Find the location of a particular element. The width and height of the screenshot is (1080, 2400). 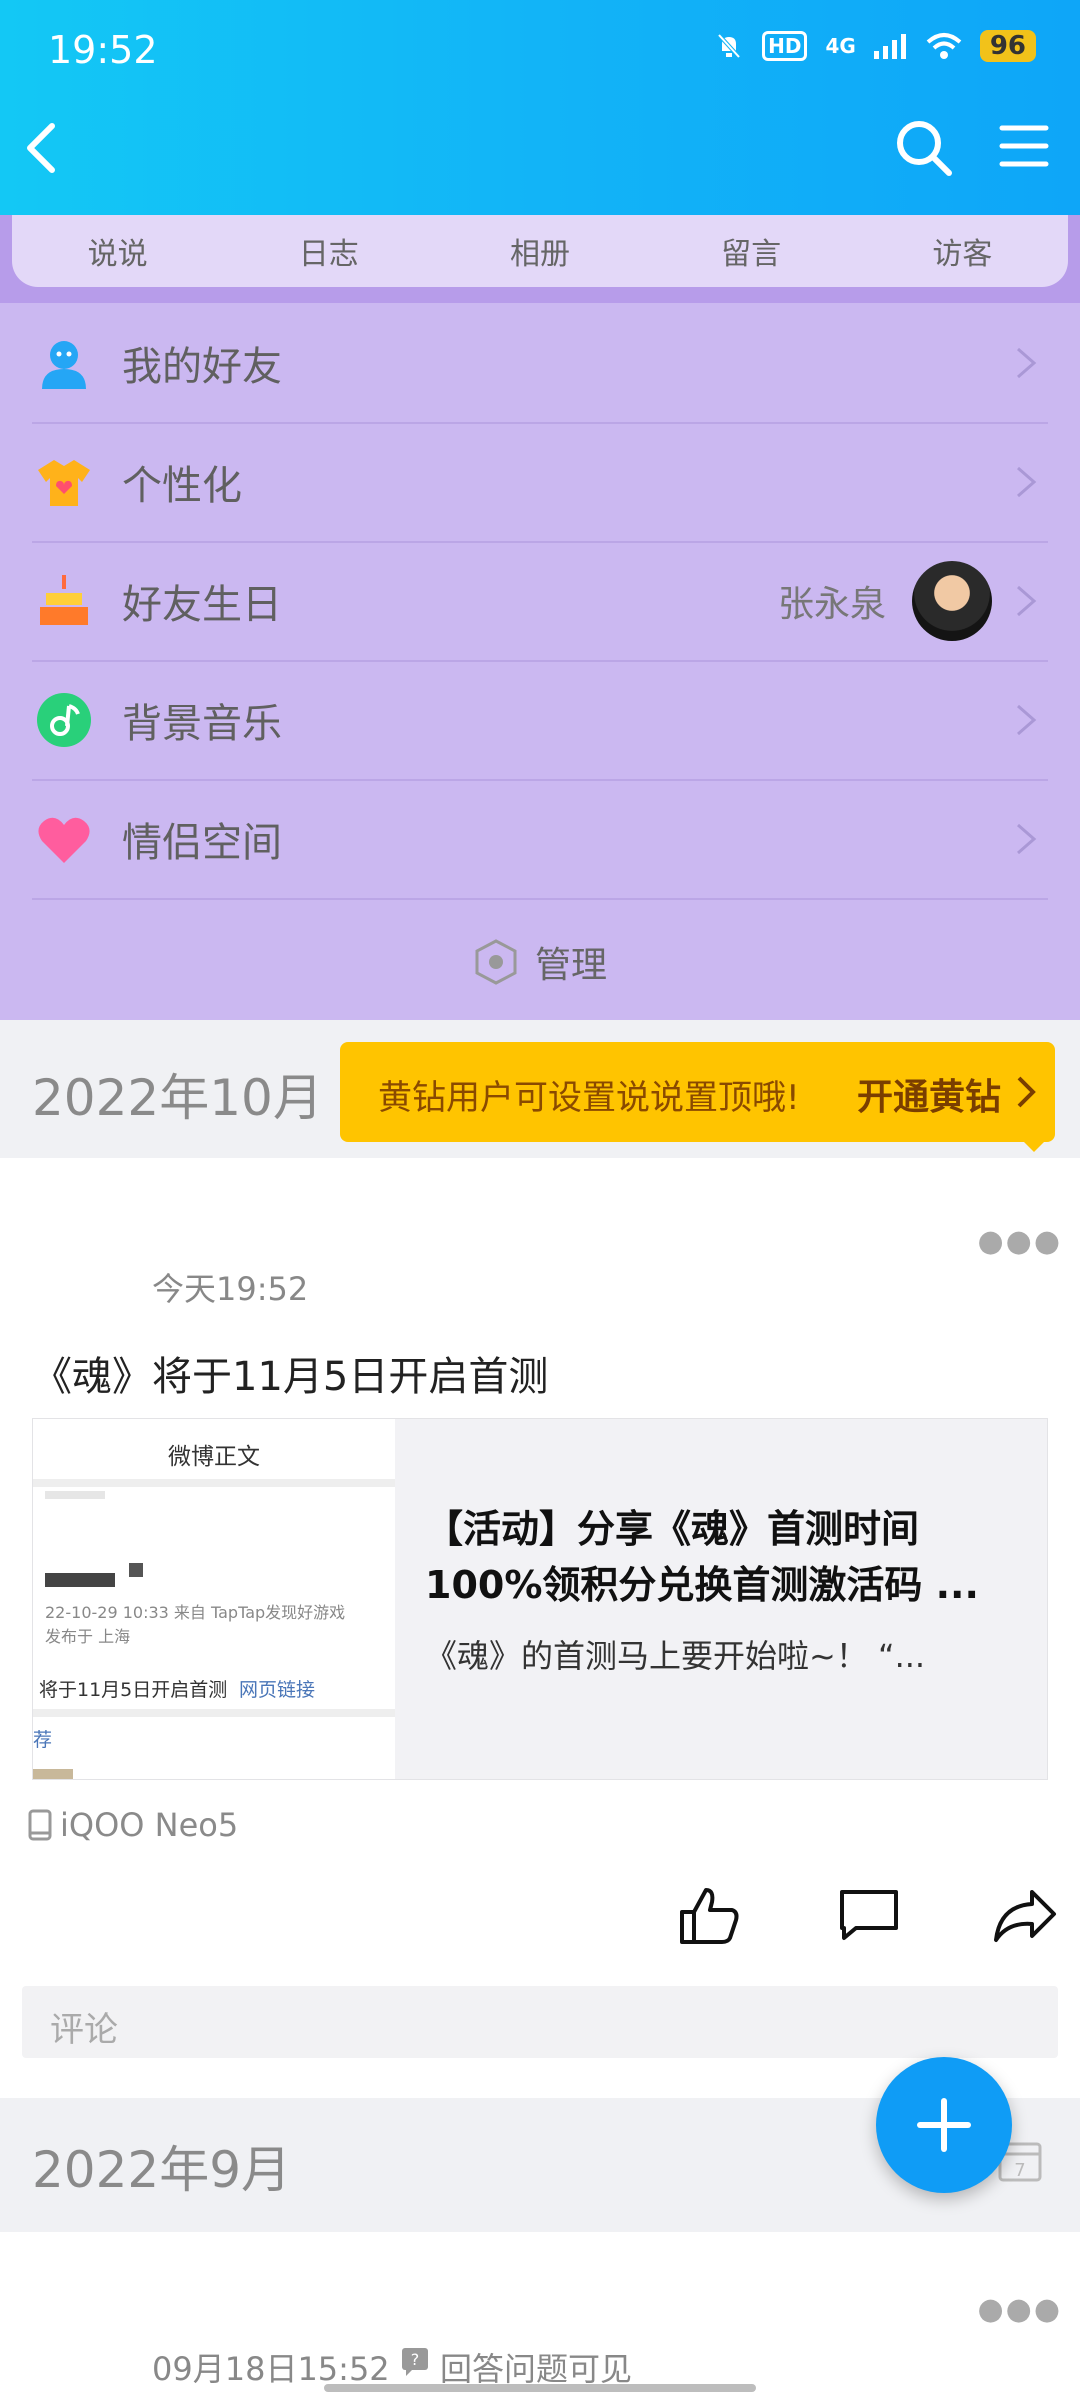

comment-placeholder: 评论 is located at coordinates (84, 2030).